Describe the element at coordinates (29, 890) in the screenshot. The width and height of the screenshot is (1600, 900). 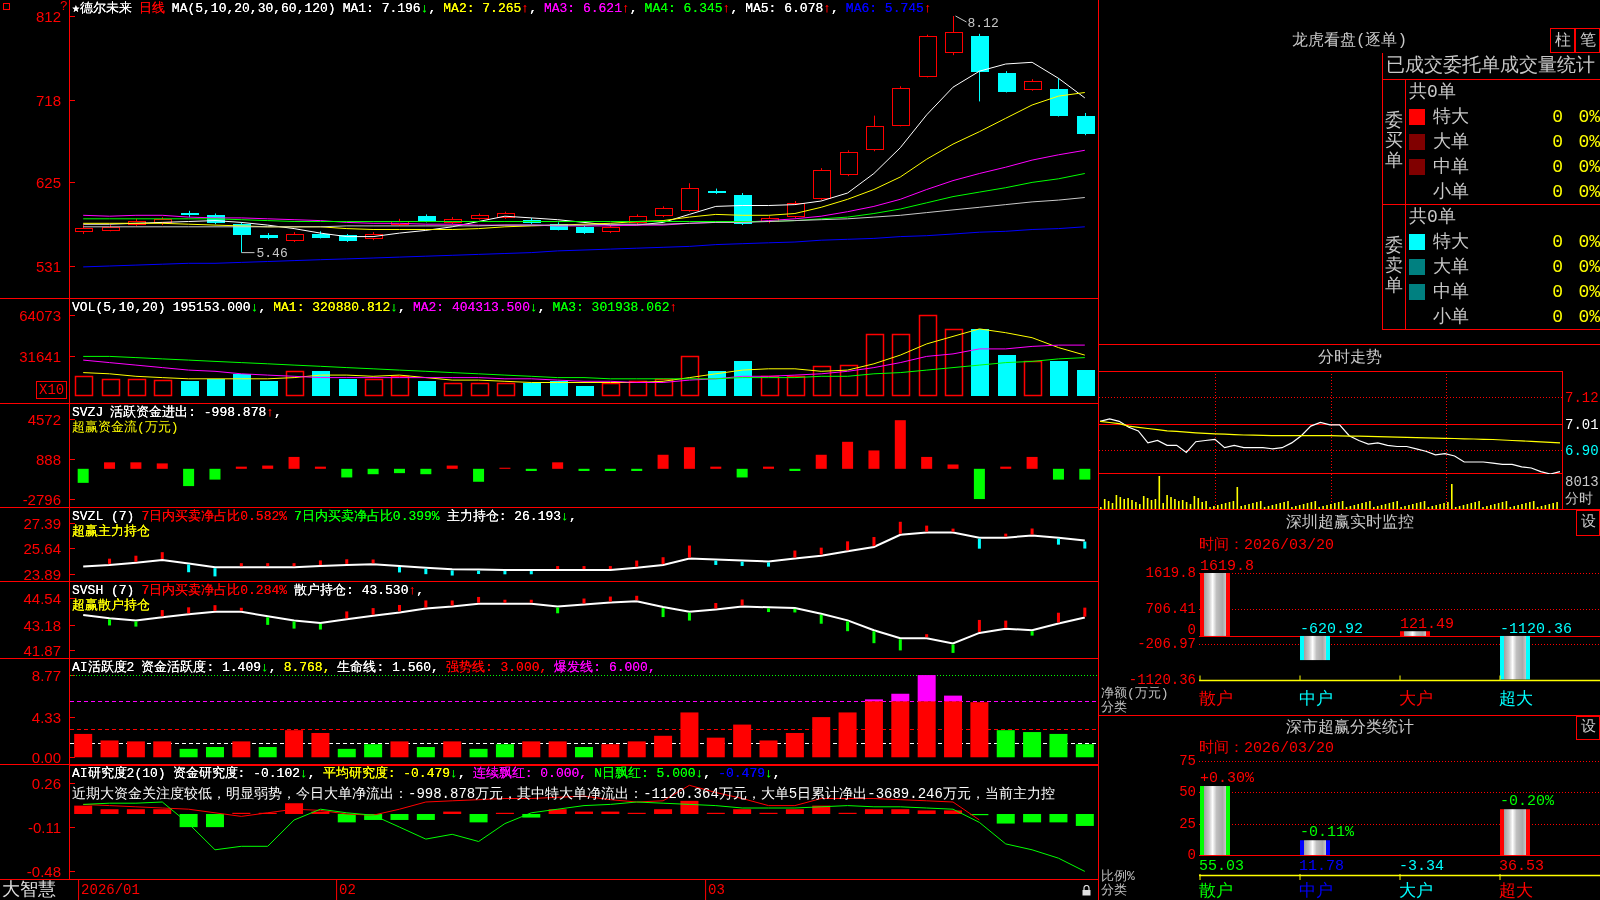
I see `brand-label: 大智慧` at that location.